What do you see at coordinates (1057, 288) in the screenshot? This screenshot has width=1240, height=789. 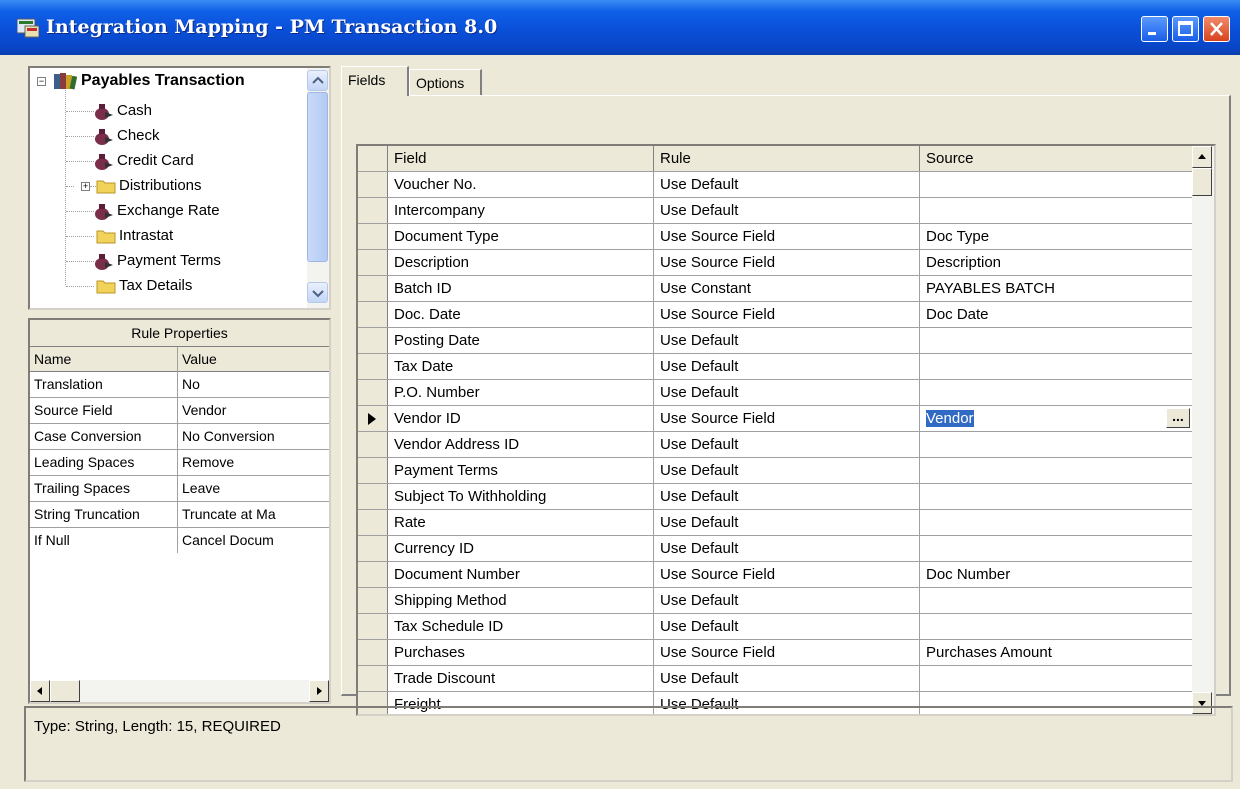 I see `source-cell: PAYABLES BATCH` at bounding box center [1057, 288].